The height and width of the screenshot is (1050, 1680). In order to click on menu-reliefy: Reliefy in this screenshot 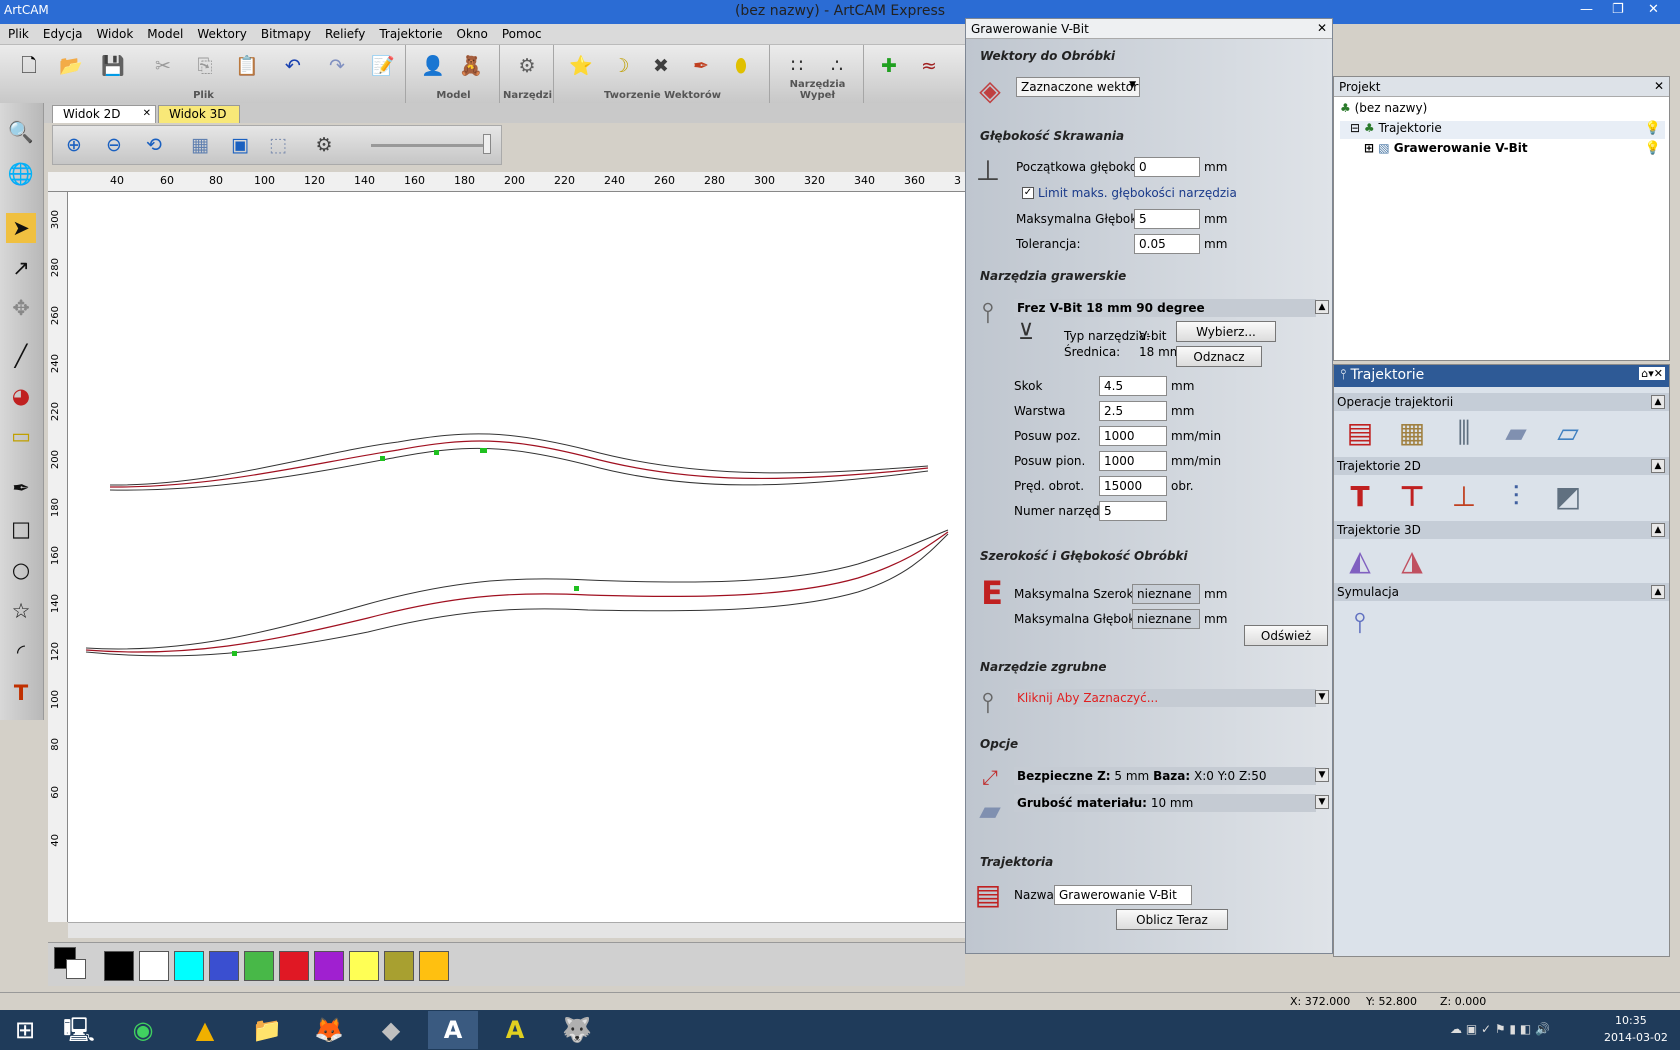, I will do `click(344, 32)`.